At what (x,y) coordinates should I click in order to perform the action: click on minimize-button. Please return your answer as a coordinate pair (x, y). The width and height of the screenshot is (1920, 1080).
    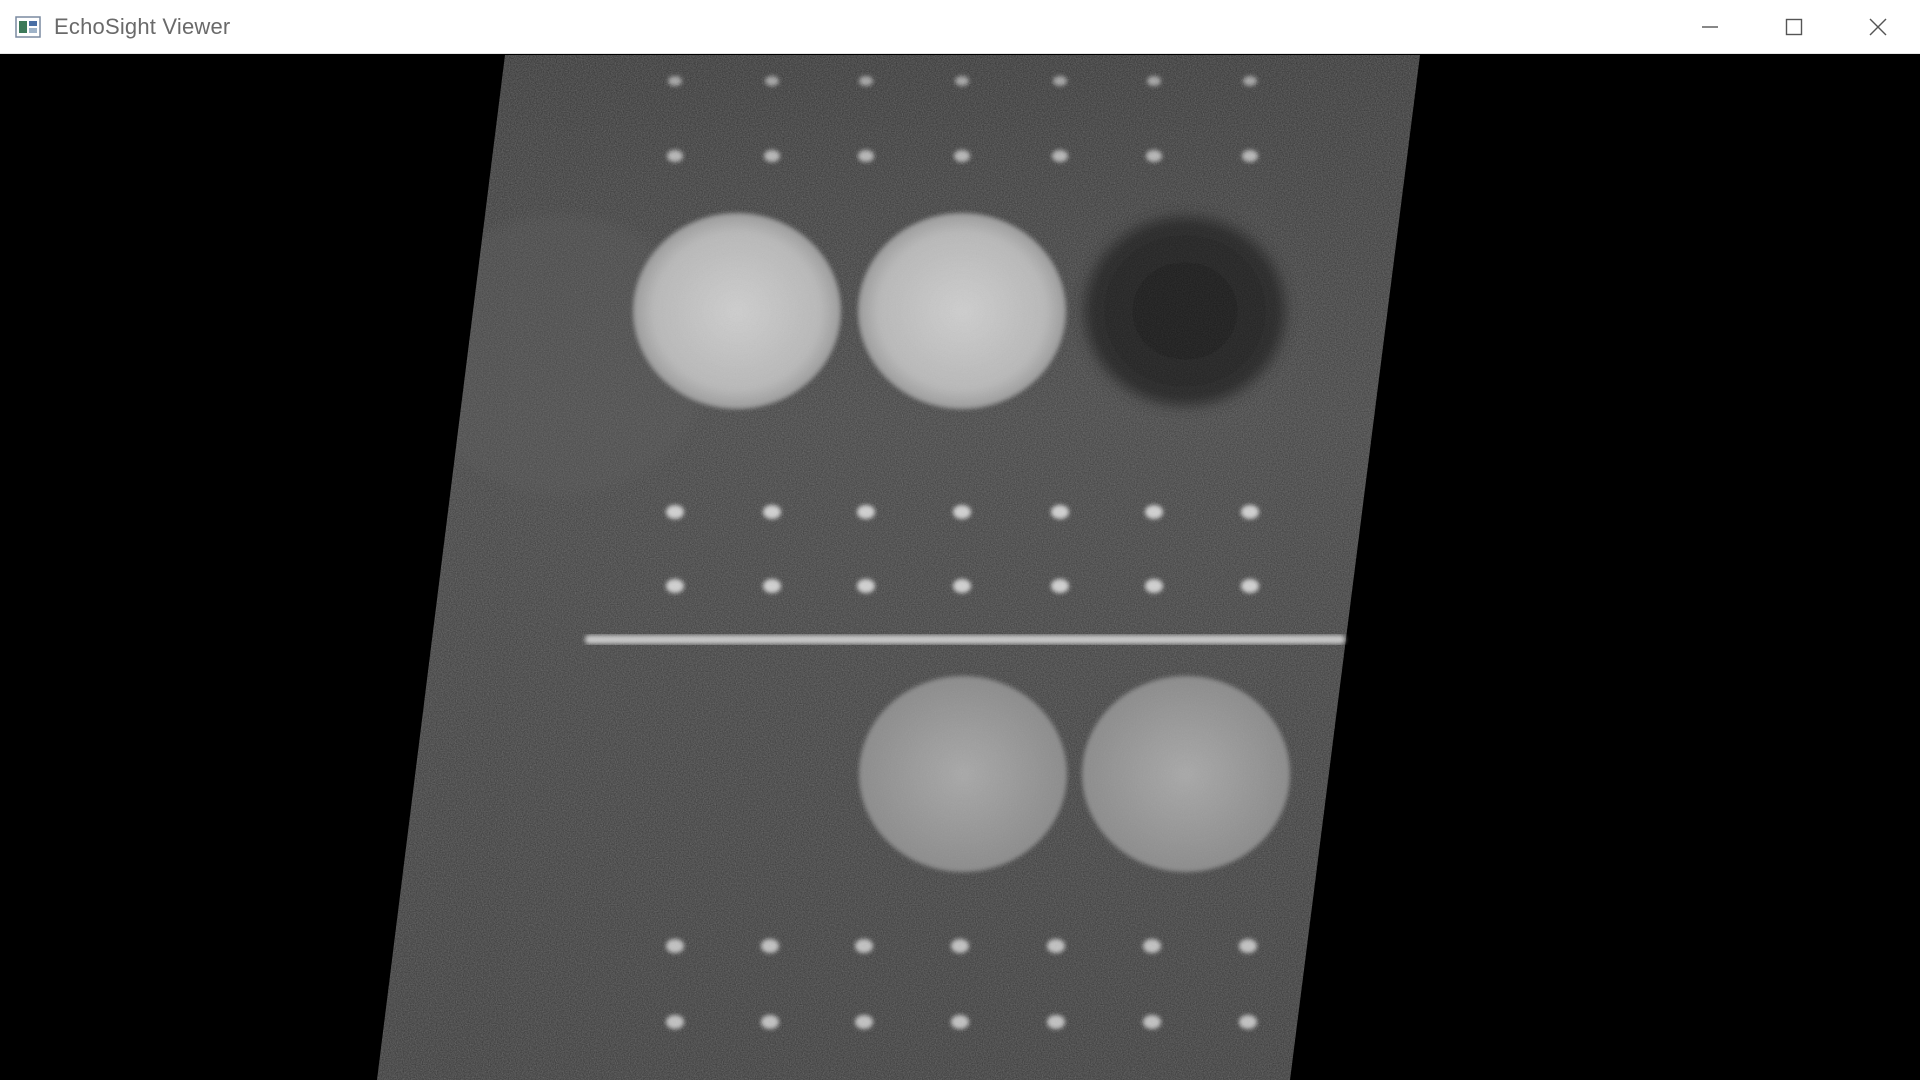
    Looking at the image, I should click on (1710, 27).